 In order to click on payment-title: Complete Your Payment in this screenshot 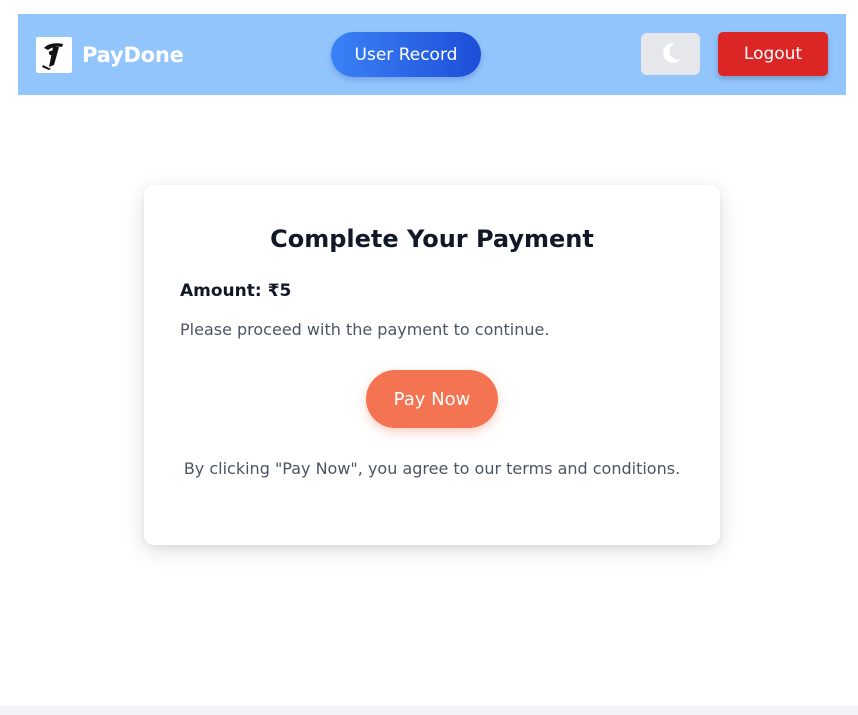, I will do `click(432, 239)`.